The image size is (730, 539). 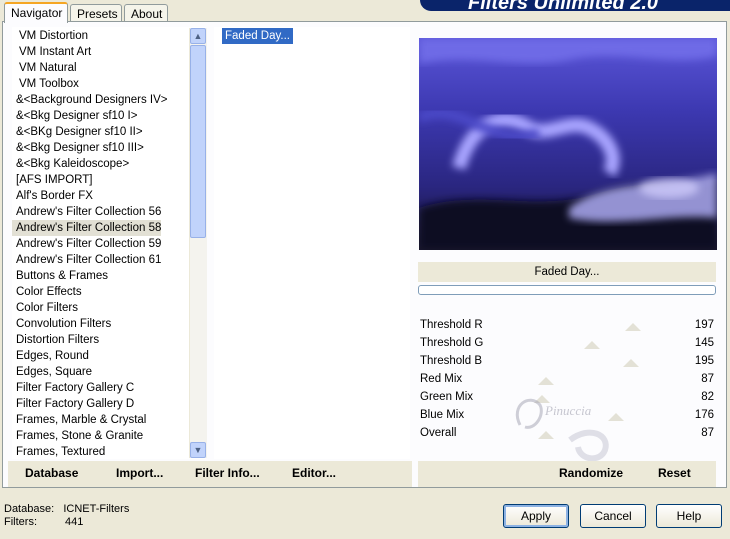 I want to click on category-item: Color Effects, so click(x=47, y=292).